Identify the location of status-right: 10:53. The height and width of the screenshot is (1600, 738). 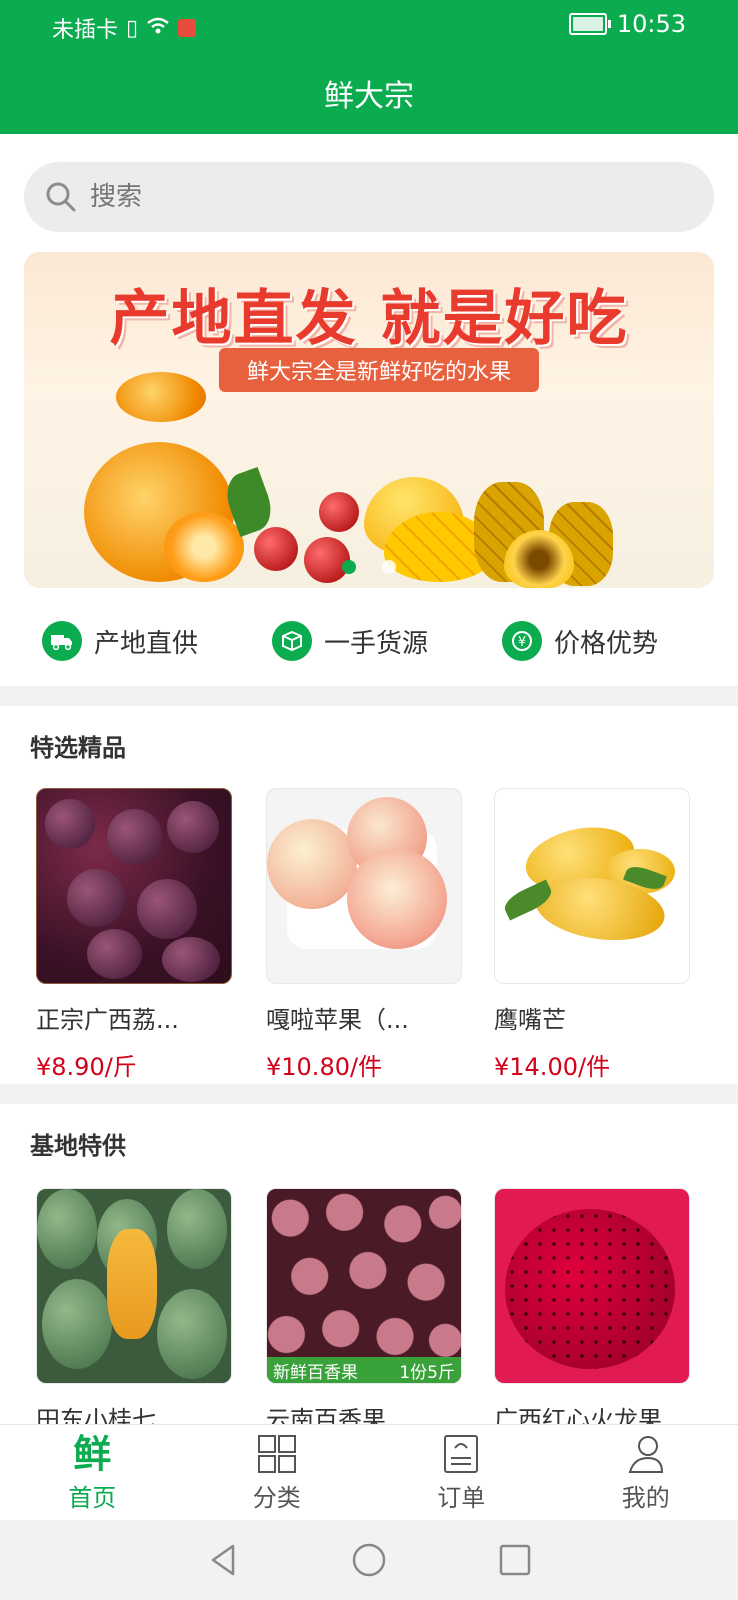
(627, 24).